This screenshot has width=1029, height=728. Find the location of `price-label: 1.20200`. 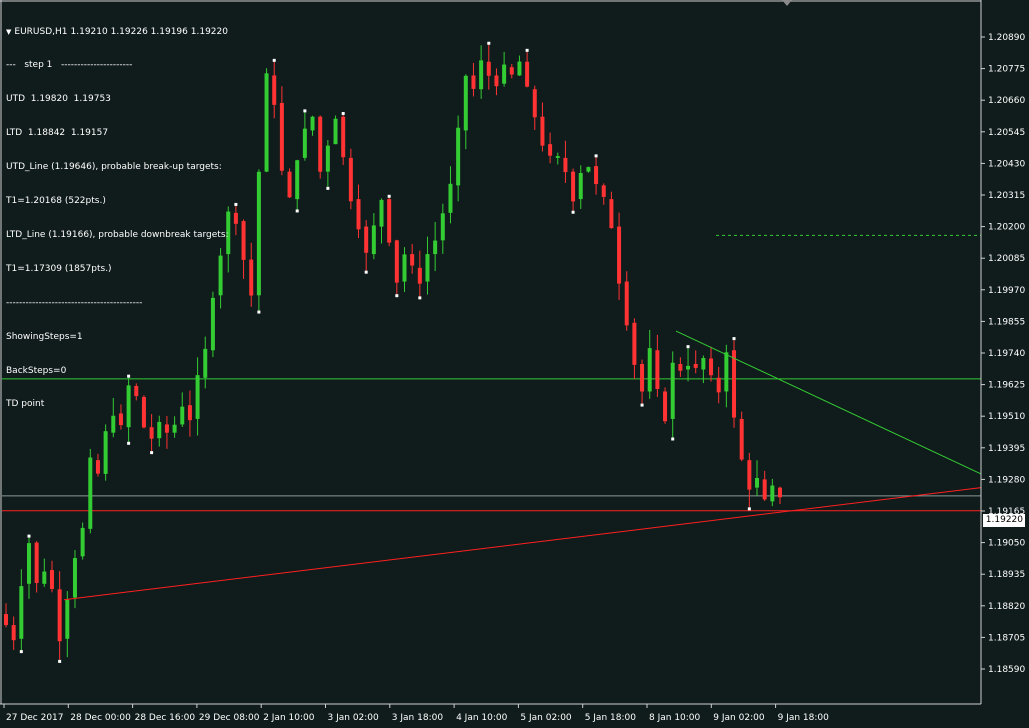

price-label: 1.20200 is located at coordinates (1006, 228).